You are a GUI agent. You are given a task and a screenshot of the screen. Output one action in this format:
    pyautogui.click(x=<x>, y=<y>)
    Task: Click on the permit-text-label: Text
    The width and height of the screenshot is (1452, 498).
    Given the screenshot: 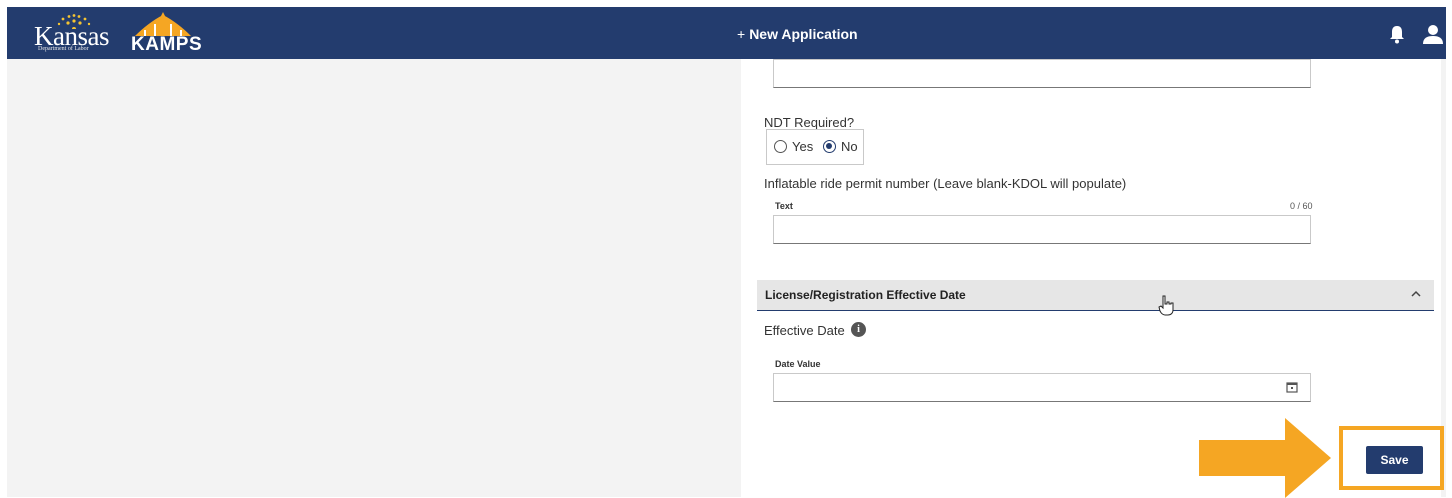 What is the action you would take?
    pyautogui.click(x=784, y=206)
    